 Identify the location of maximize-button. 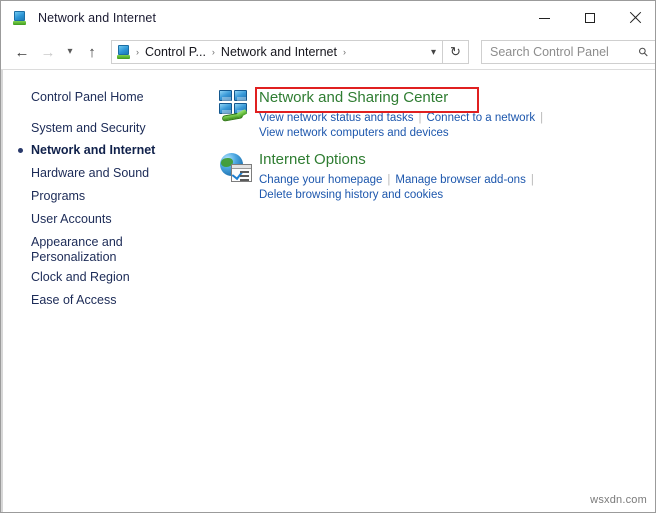
(589, 18).